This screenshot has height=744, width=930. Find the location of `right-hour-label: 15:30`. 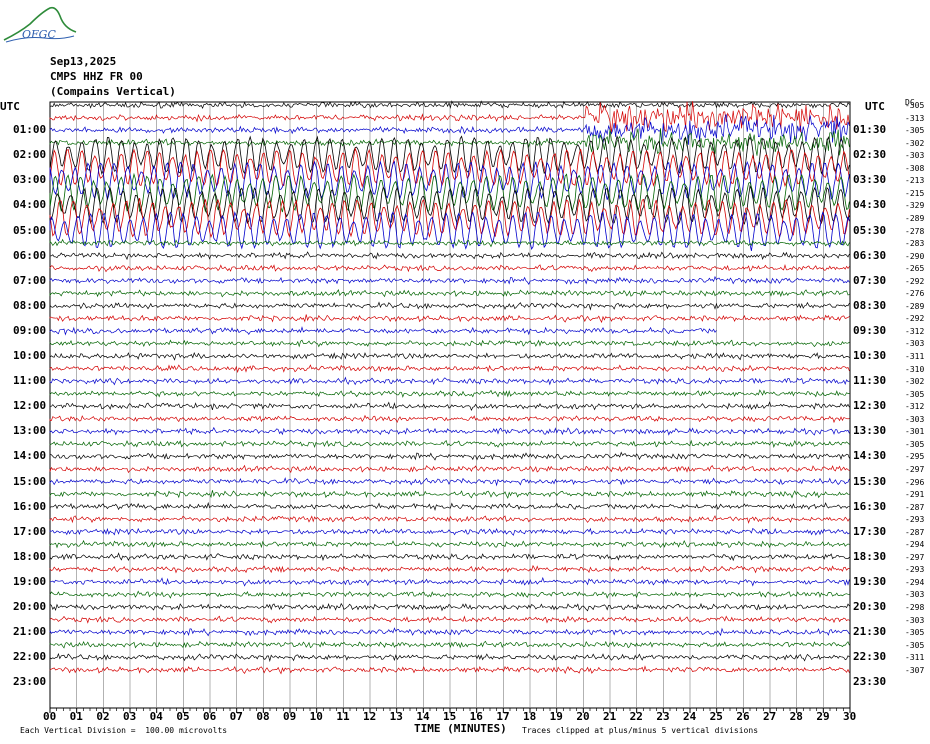

right-hour-label: 15:30 is located at coordinates (870, 481).